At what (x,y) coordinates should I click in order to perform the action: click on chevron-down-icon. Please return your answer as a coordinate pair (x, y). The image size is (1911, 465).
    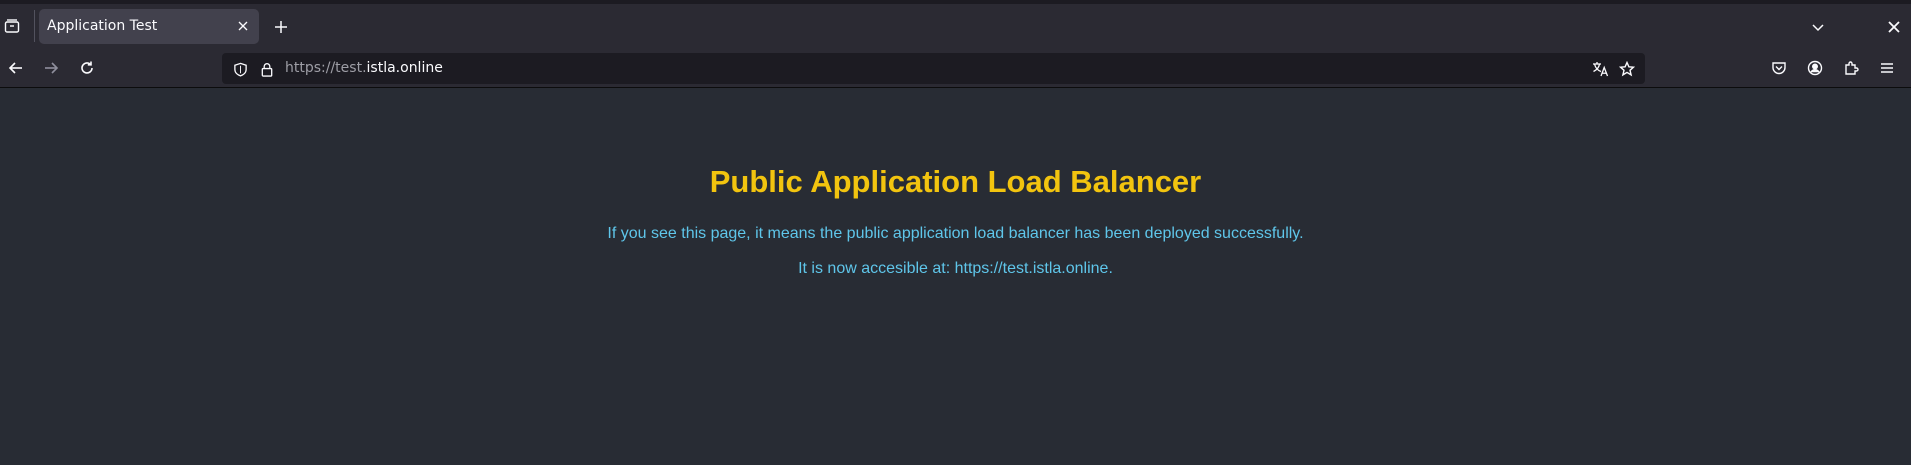
    Looking at the image, I should click on (1818, 27).